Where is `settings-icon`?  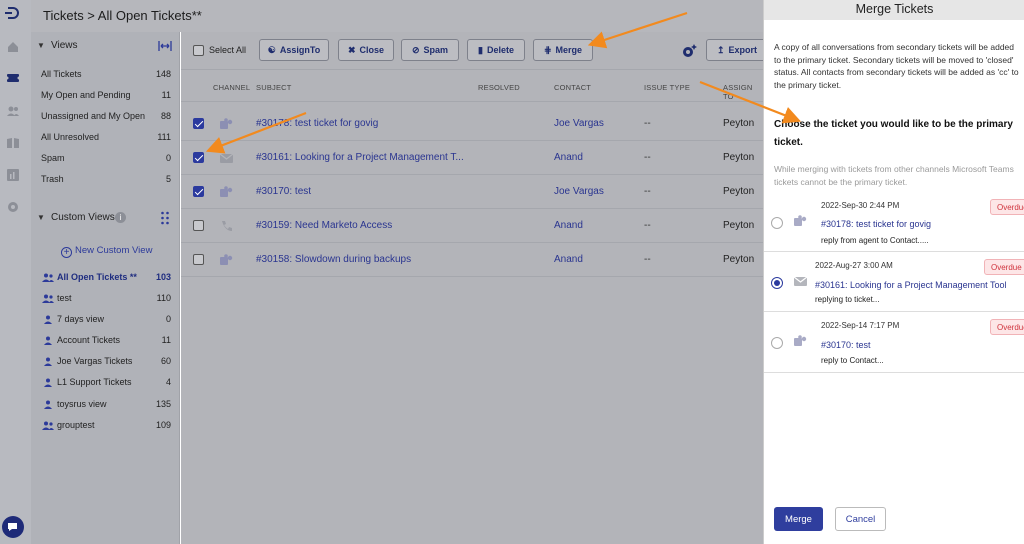
settings-icon is located at coordinates (13, 207).